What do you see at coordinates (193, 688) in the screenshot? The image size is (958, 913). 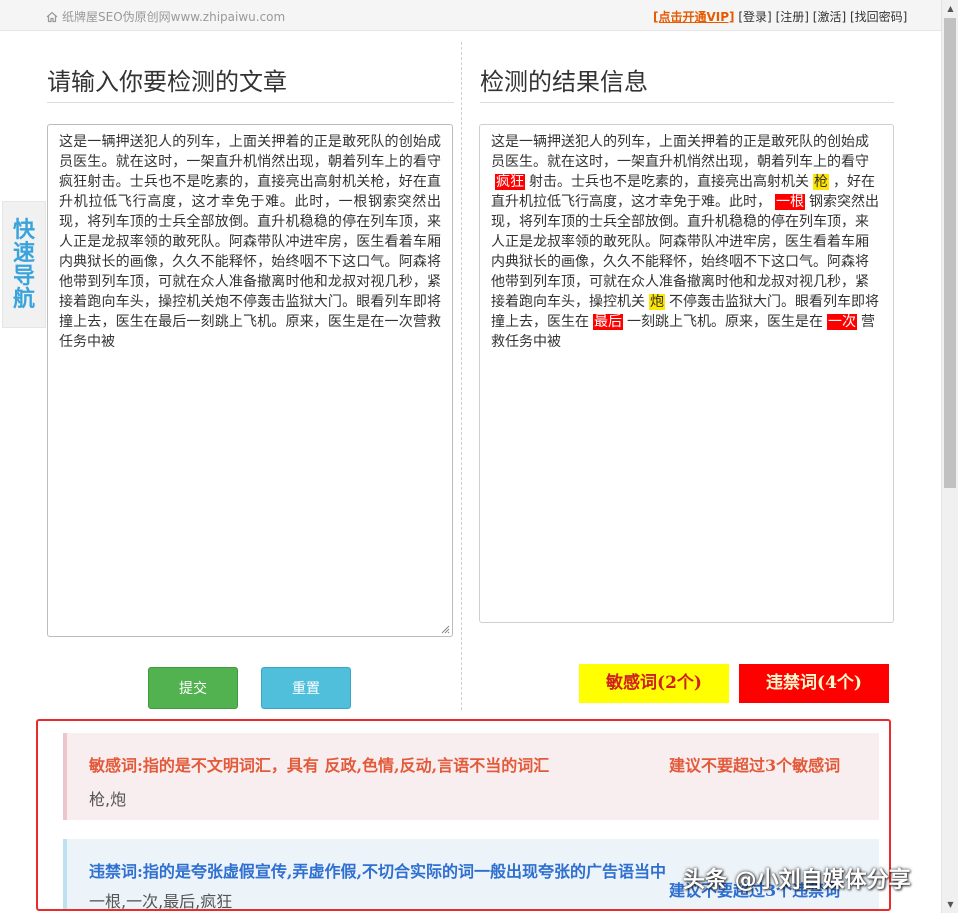 I see `submit-button: 提交` at bounding box center [193, 688].